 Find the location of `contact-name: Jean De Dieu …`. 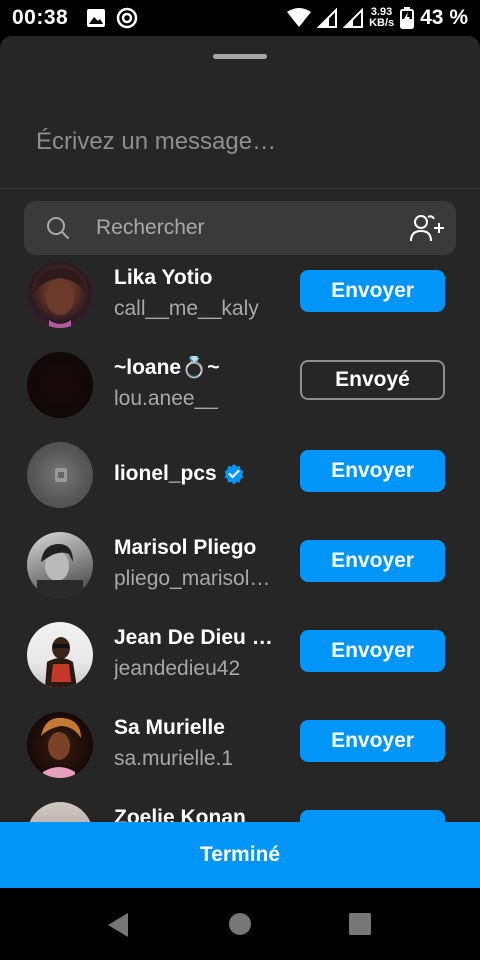

contact-name: Jean De Dieu … is located at coordinates (193, 637).